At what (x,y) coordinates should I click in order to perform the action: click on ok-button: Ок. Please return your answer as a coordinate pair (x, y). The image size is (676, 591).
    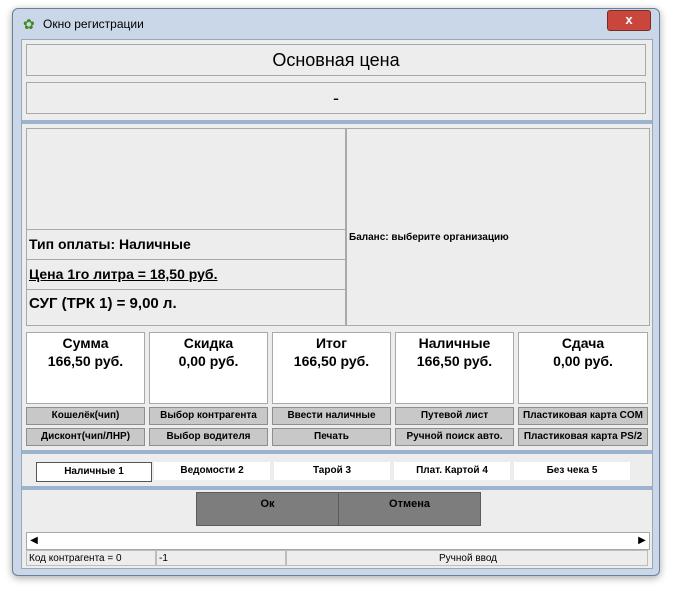
    Looking at the image, I should click on (267, 509).